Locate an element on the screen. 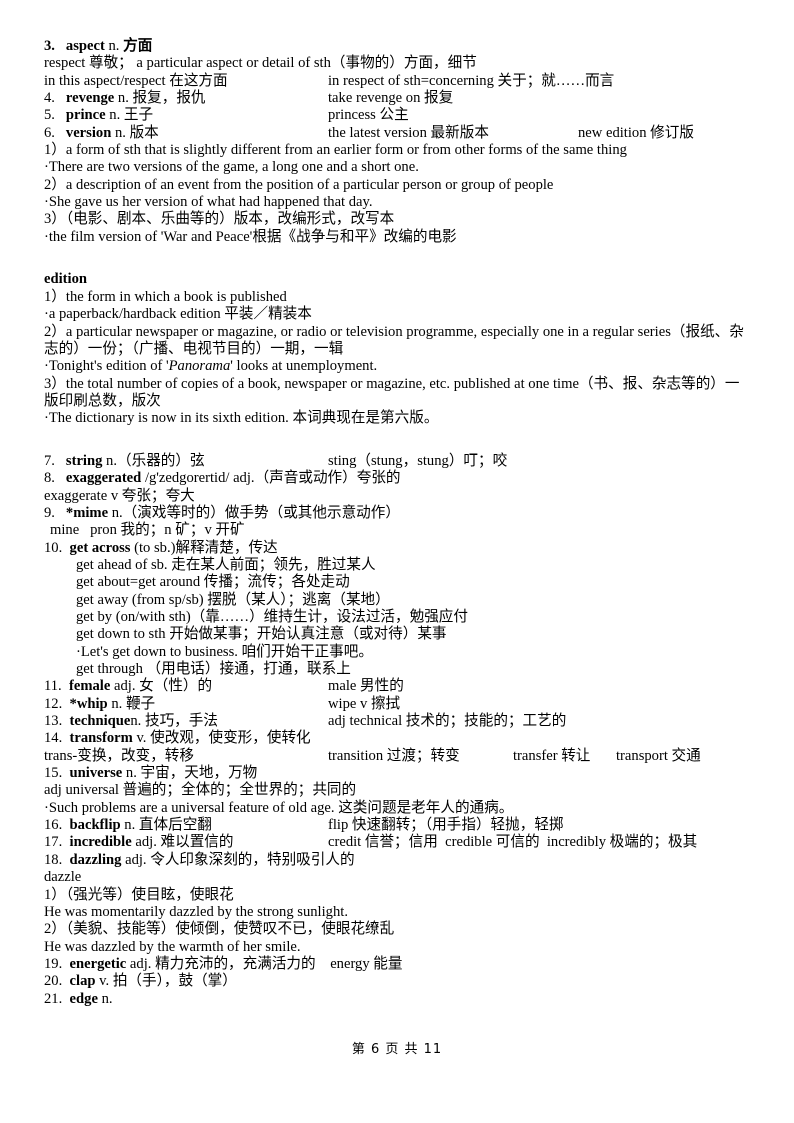 This screenshot has width=794, height=1123. phrase-line: get about=get around 传播；流传；各处走动 is located at coordinates (213, 582).